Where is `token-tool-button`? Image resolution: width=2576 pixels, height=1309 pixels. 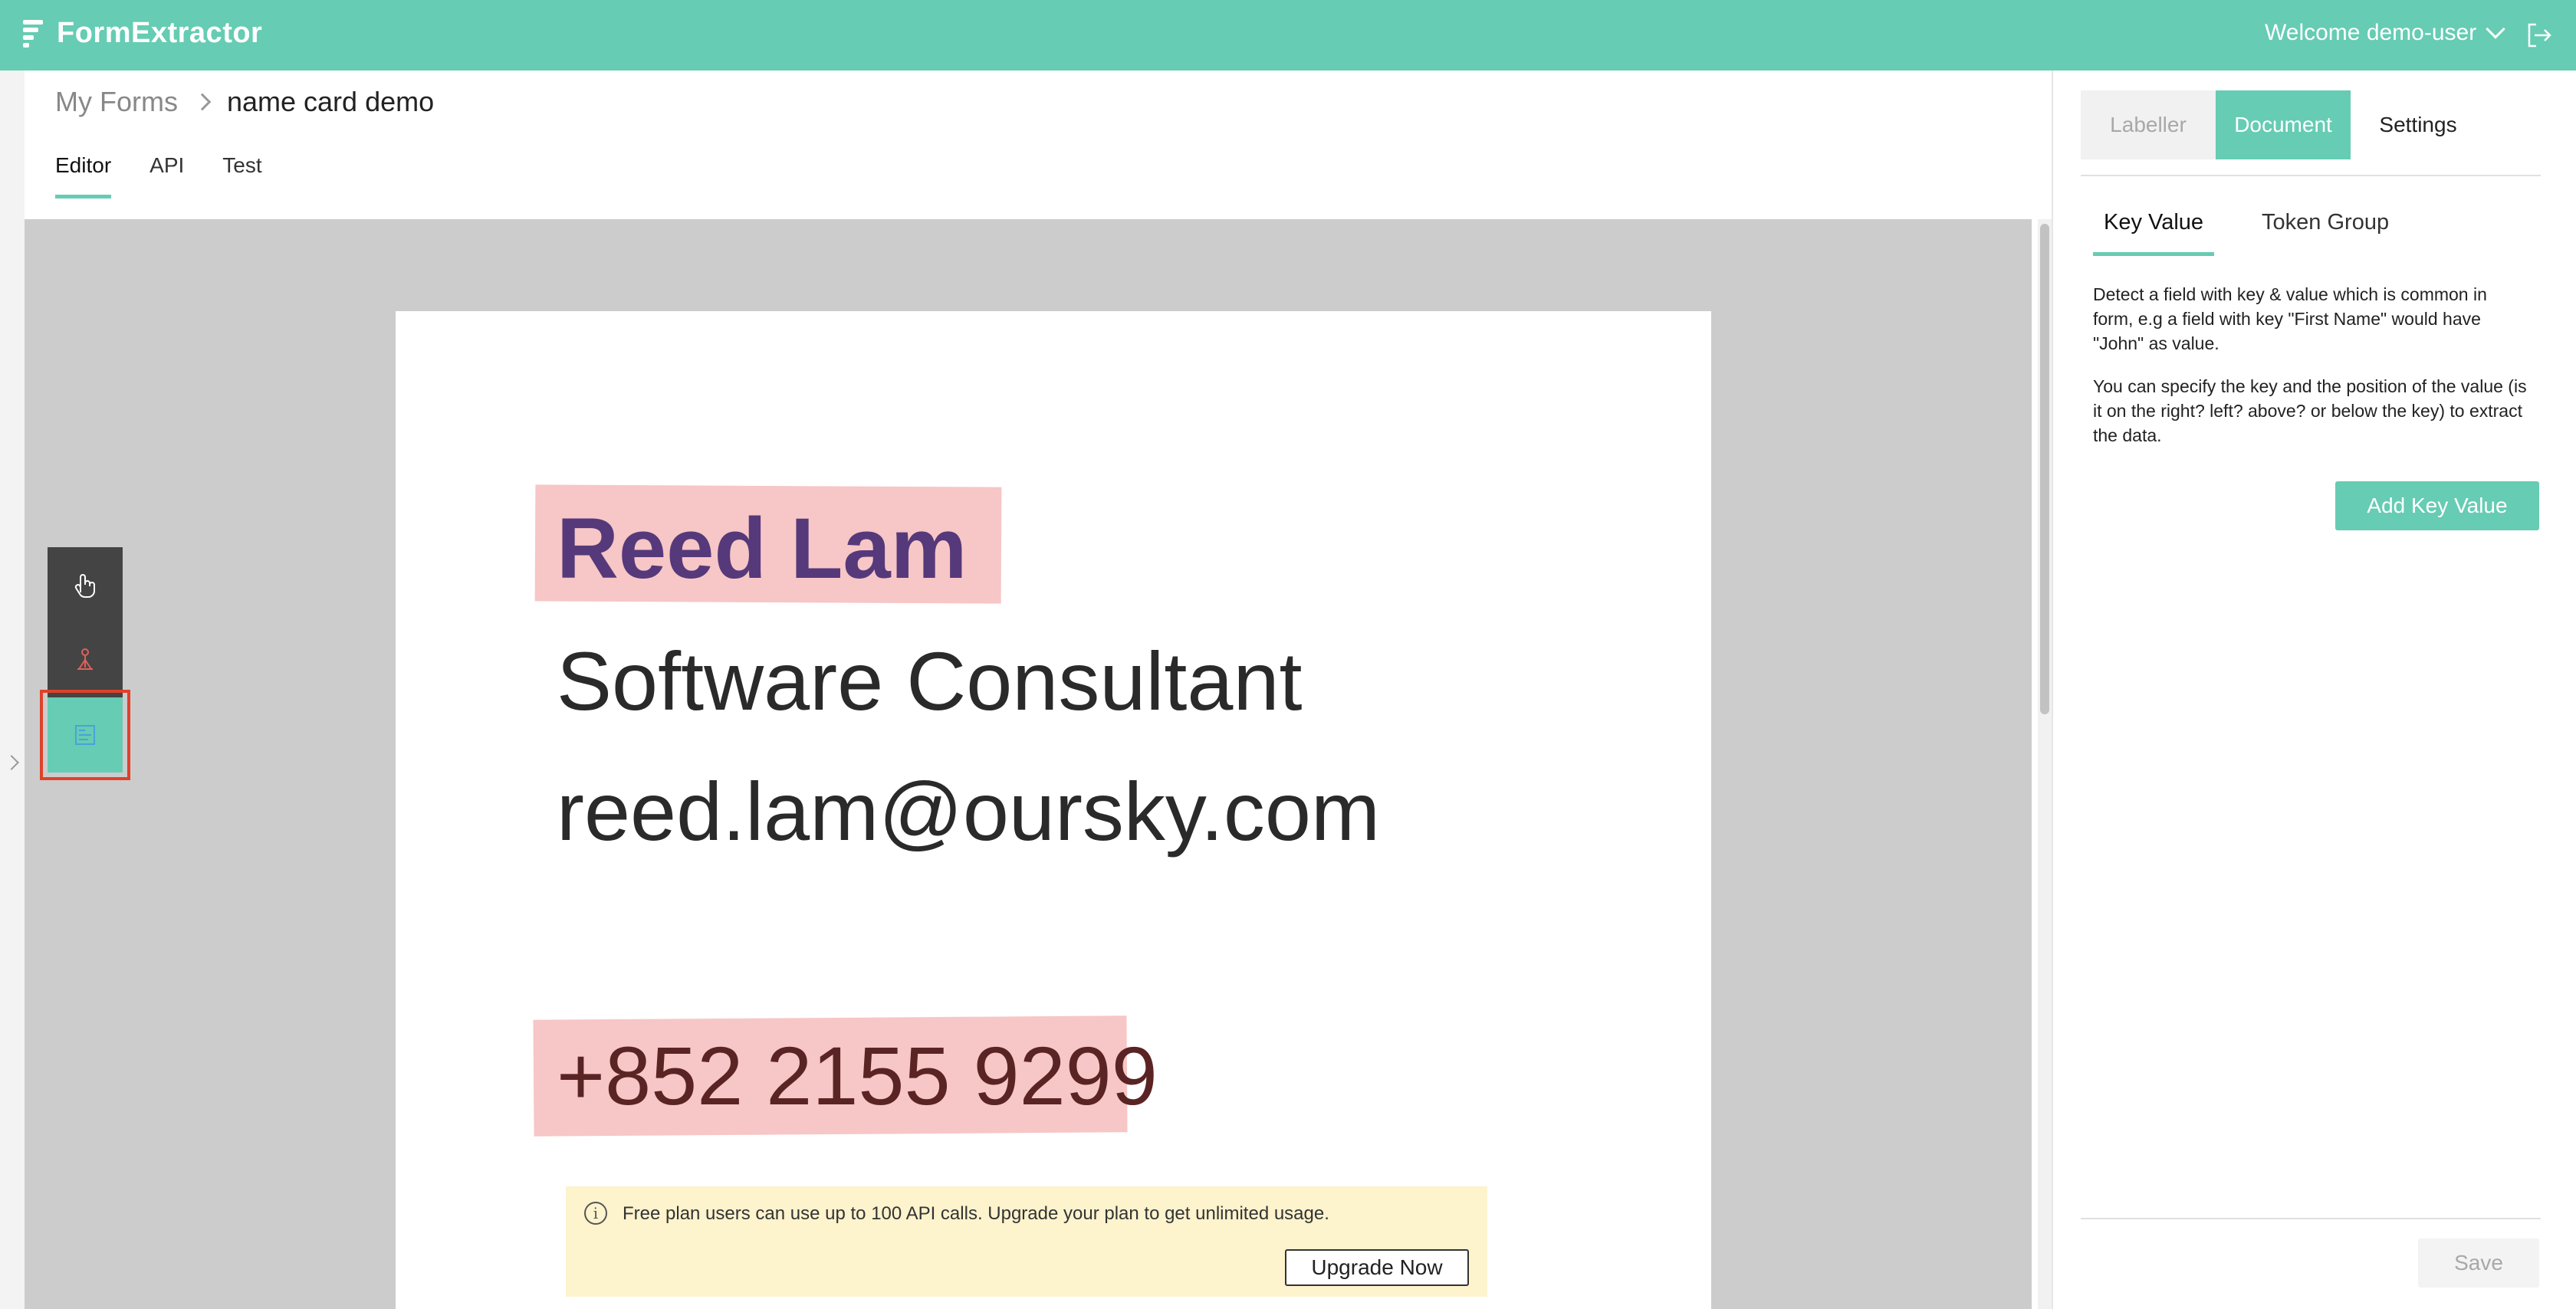
token-tool-button is located at coordinates (85, 735).